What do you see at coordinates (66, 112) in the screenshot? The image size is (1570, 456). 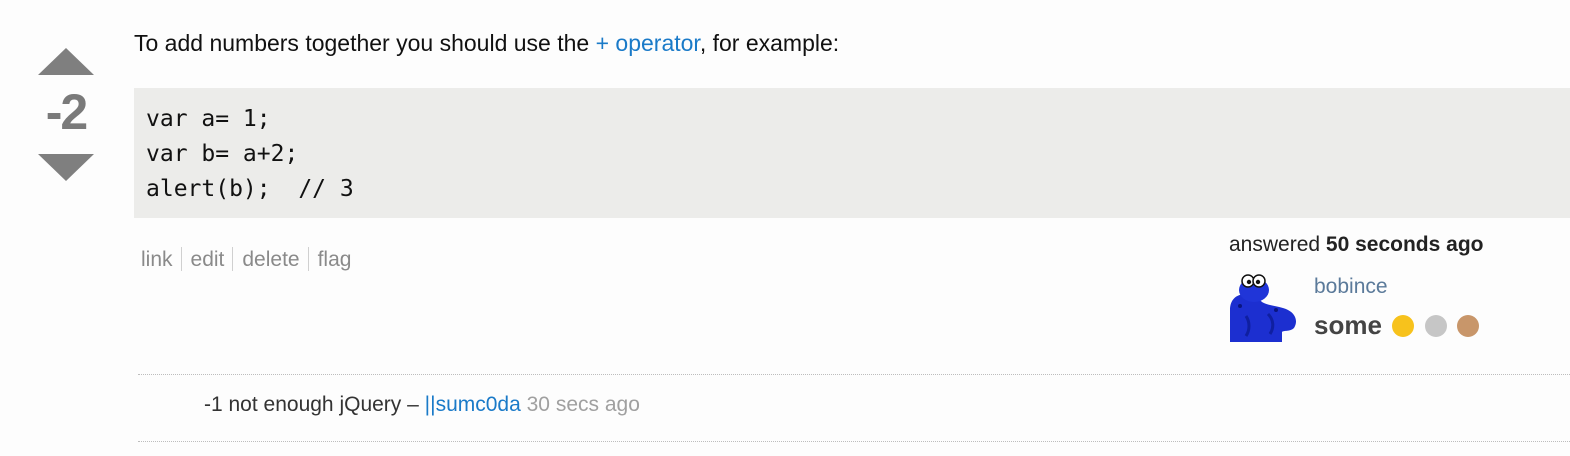 I see `vote-count: -2` at bounding box center [66, 112].